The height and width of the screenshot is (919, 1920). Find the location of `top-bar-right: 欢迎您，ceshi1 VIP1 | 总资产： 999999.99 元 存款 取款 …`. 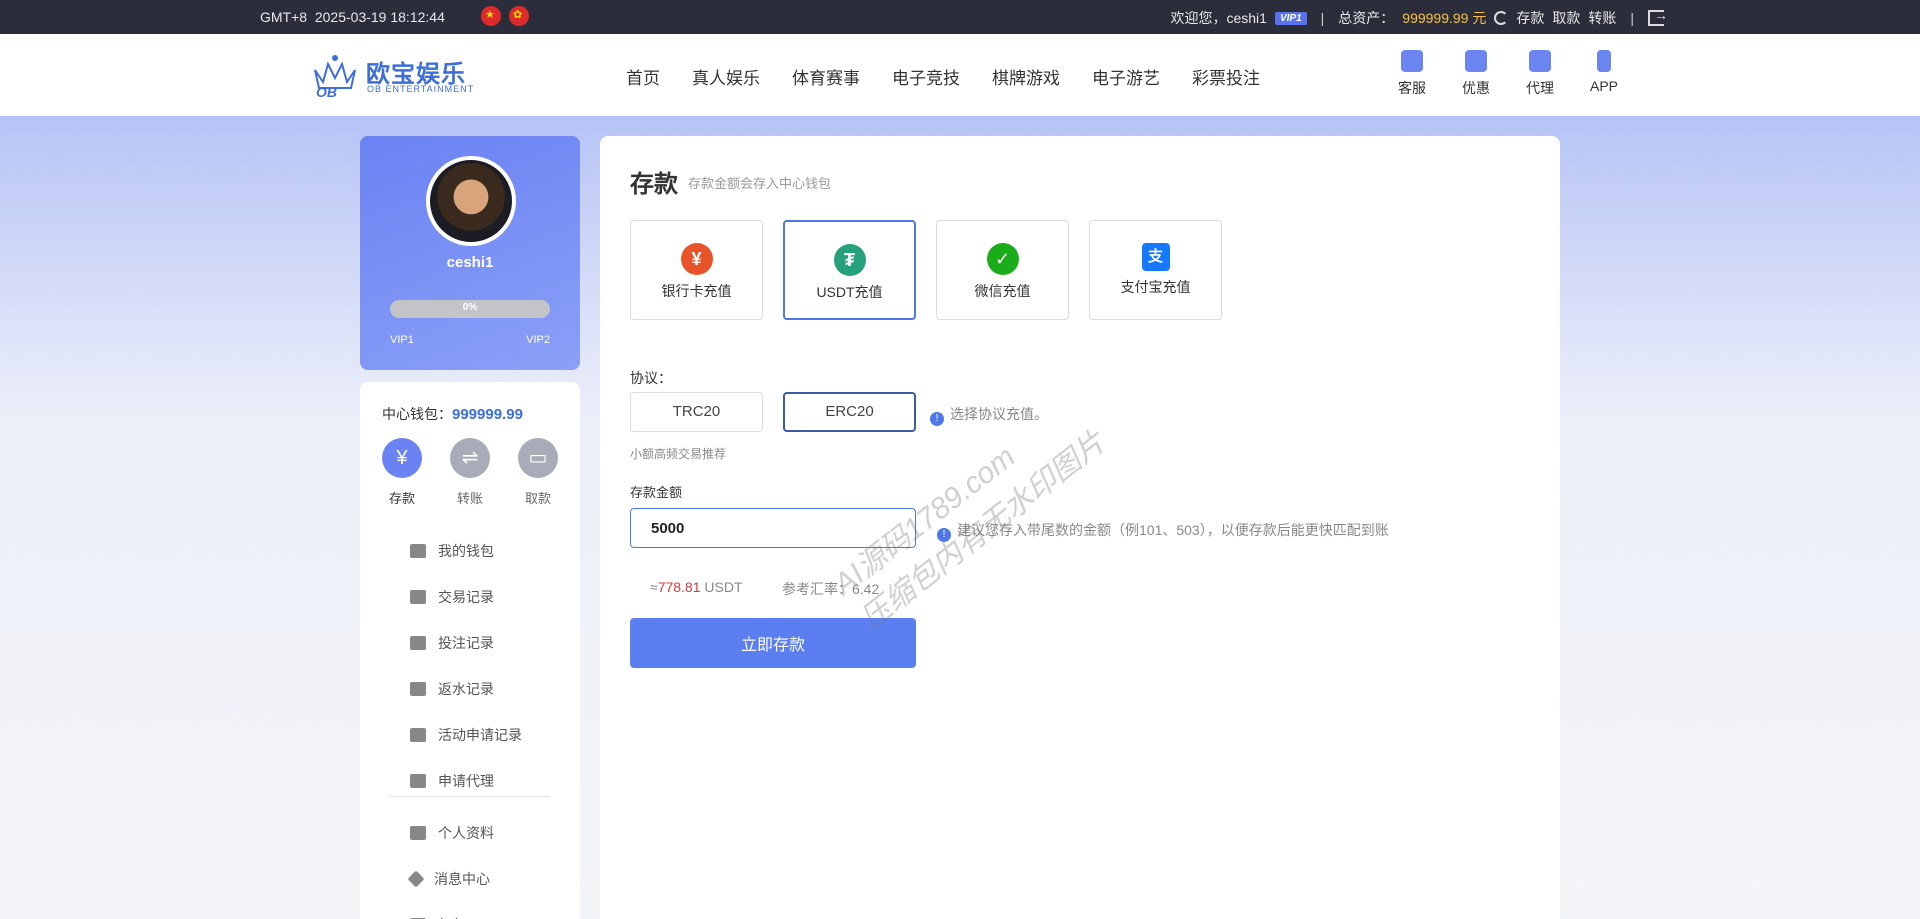

top-bar-right: 欢迎您，ceshi1 VIP1 | 总资产： 999999.99 元 存款 取款 … is located at coordinates (1419, 17).